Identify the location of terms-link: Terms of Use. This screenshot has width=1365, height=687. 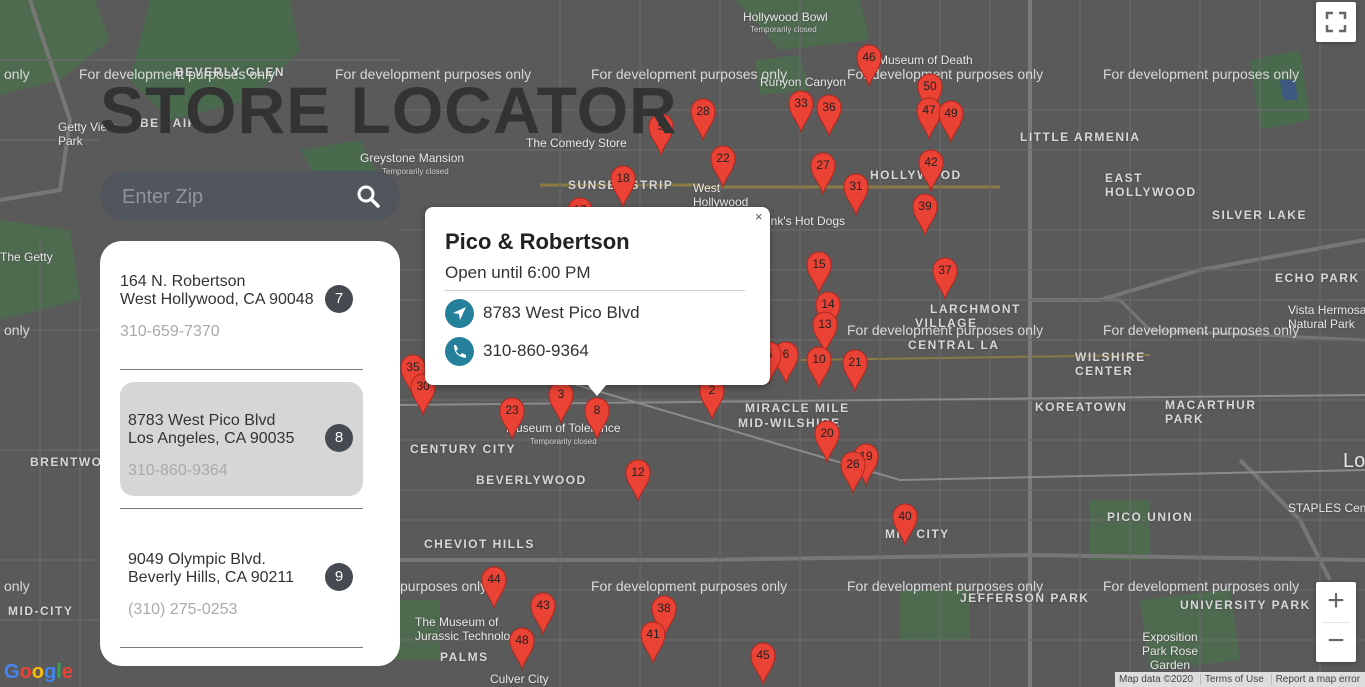
(1233, 679).